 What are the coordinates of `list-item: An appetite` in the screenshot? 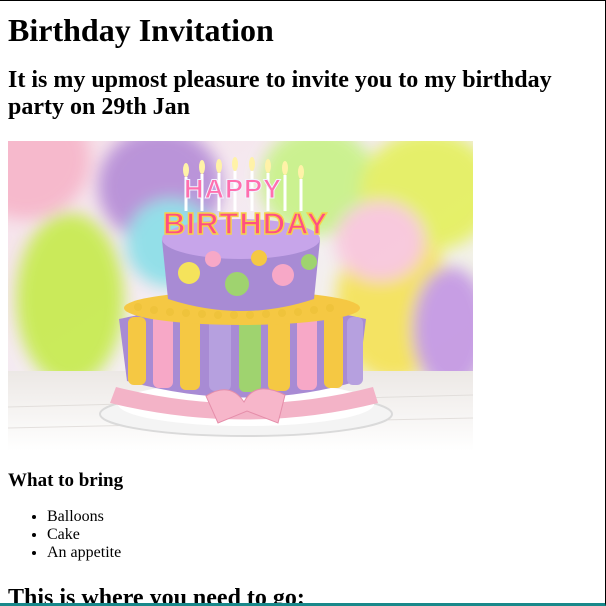 It's located at (322, 553).